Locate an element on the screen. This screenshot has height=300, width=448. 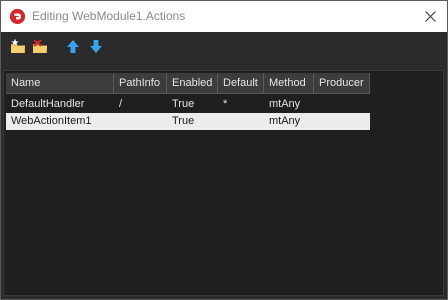
window-title: Editing WebModule1.Actions is located at coordinates (109, 16).